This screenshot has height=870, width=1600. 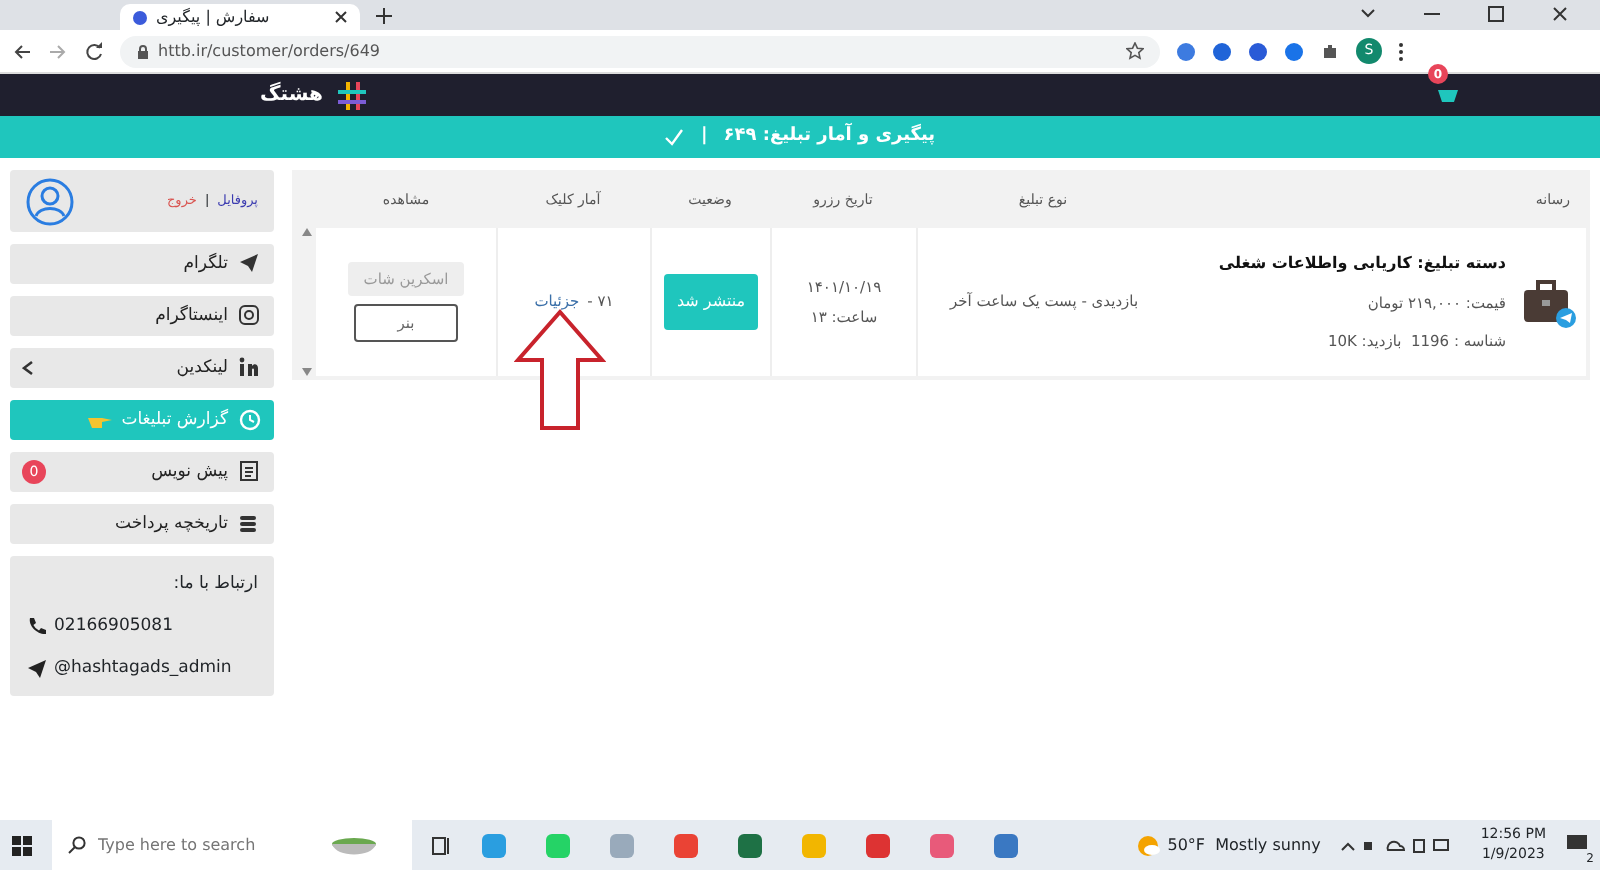 I want to click on phone-icon, so click(x=36, y=626).